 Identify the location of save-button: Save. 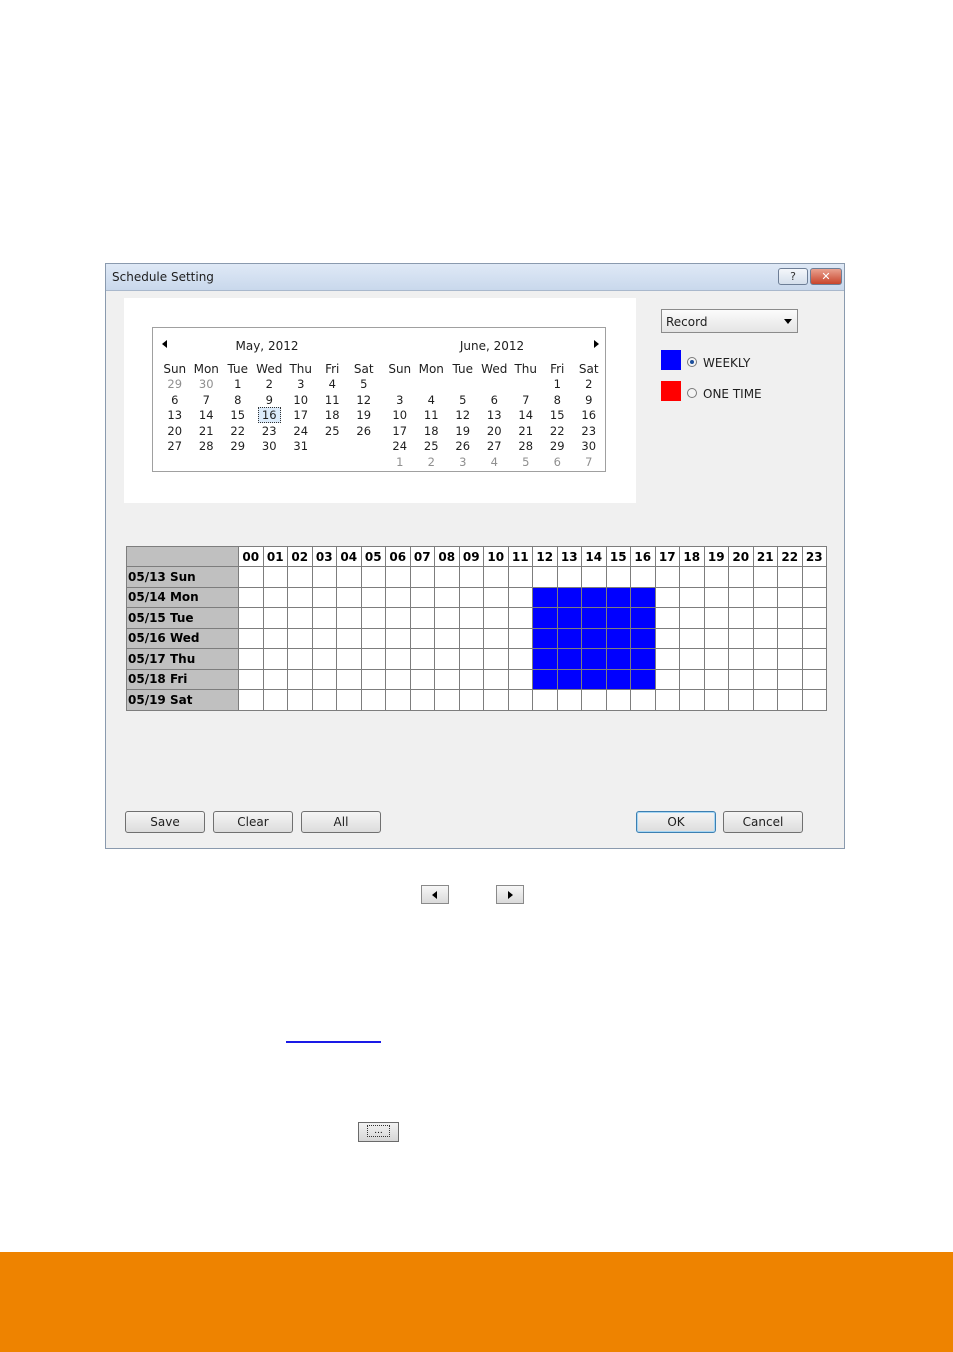
(165, 822).